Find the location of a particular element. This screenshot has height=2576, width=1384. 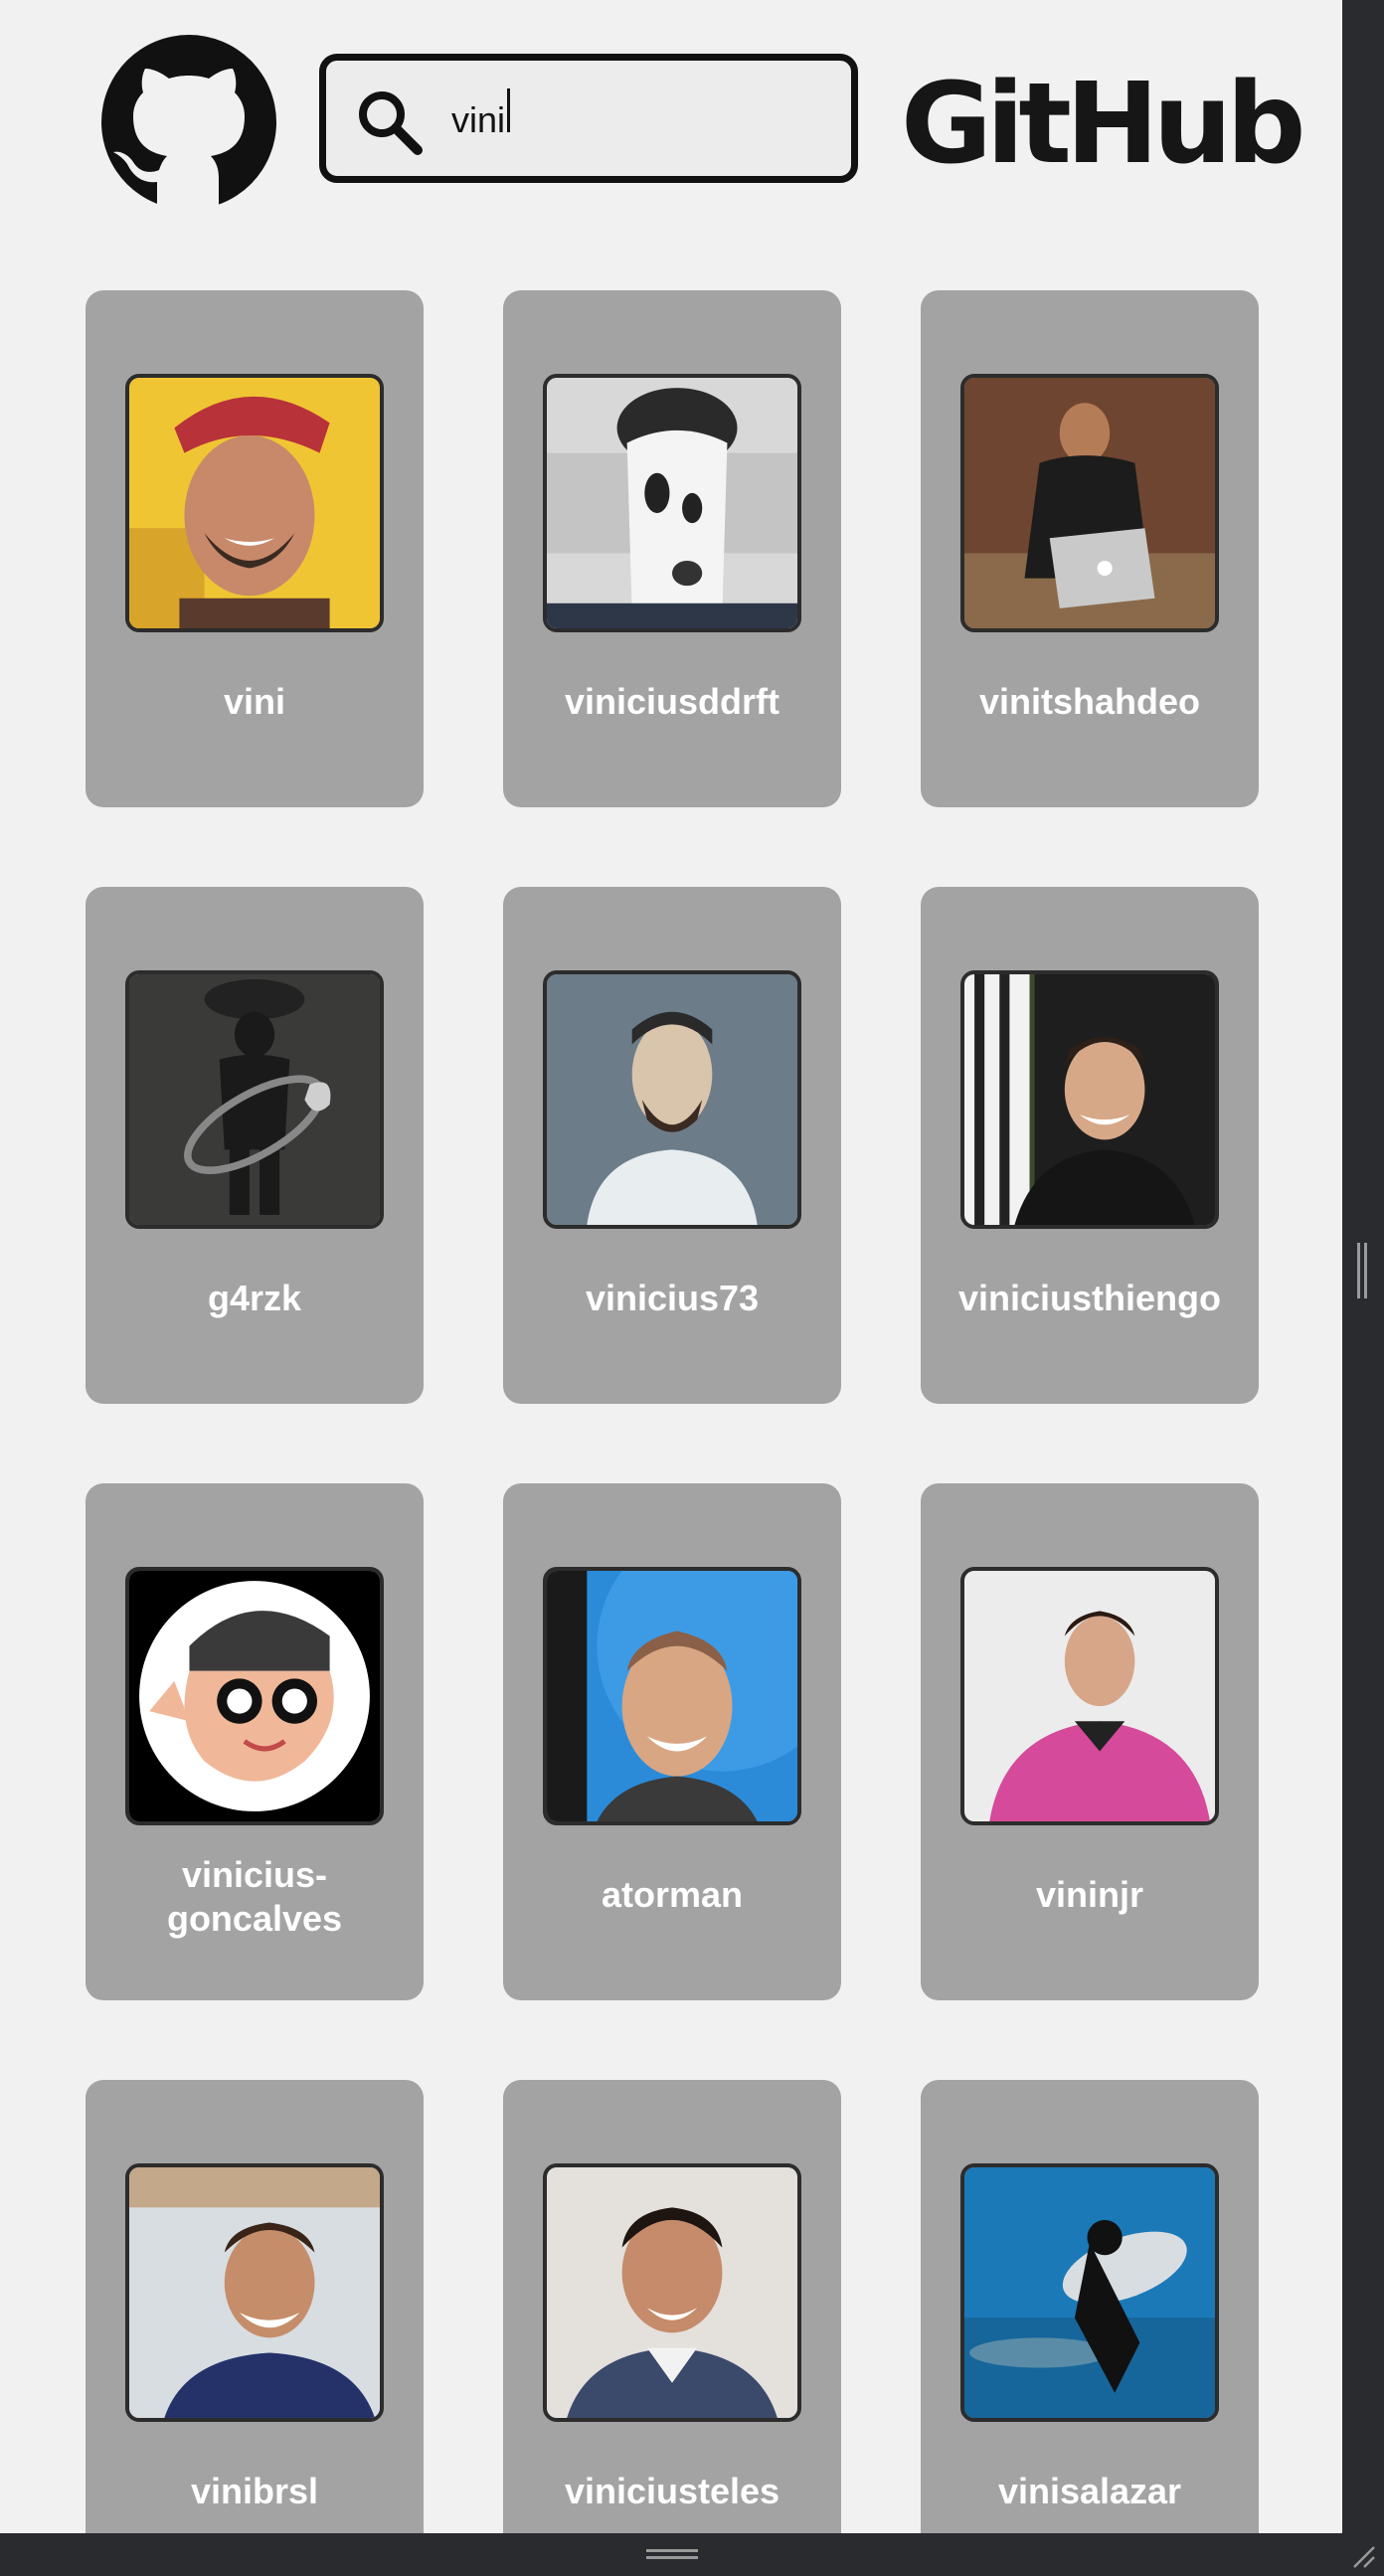

user-login: viniciusddrft is located at coordinates (672, 702).